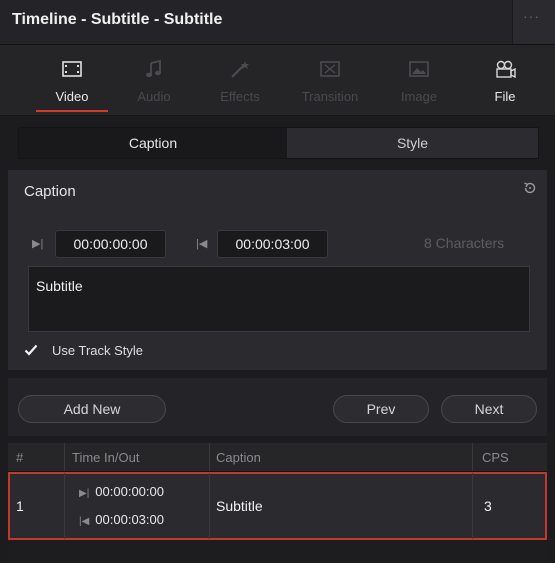  Describe the element at coordinates (419, 69) in the screenshot. I see `image-icon` at that location.